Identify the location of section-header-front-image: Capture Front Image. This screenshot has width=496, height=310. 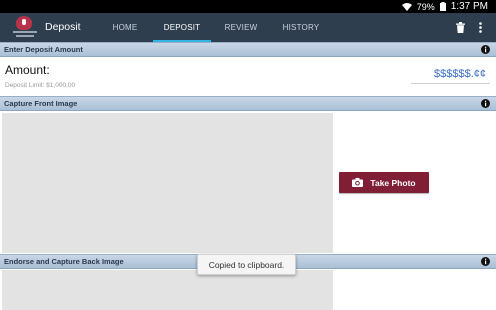
(248, 103).